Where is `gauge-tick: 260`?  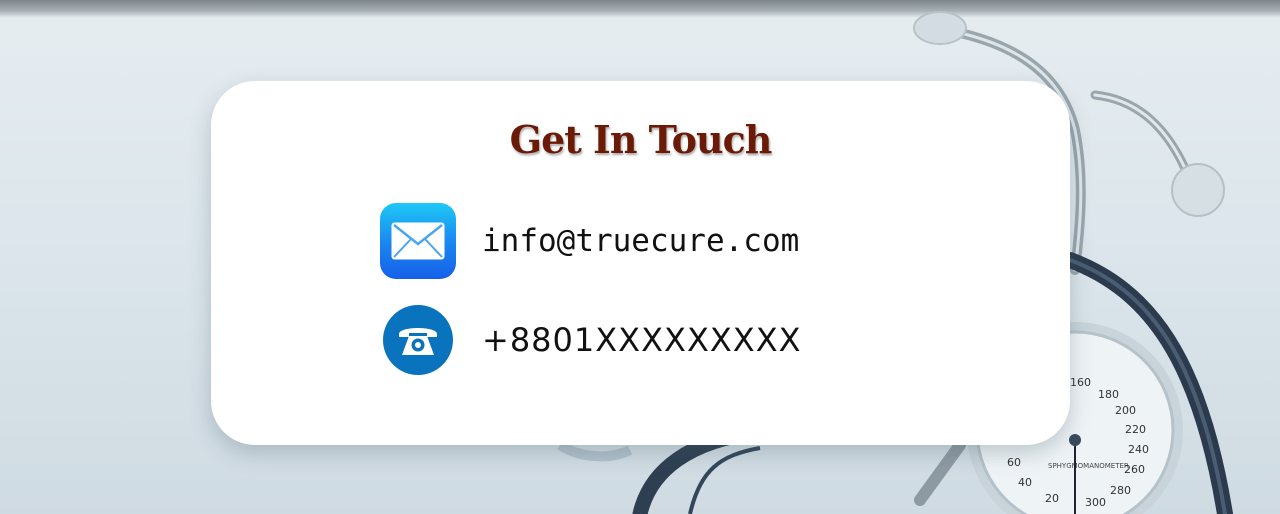
gauge-tick: 260 is located at coordinates (1134, 469).